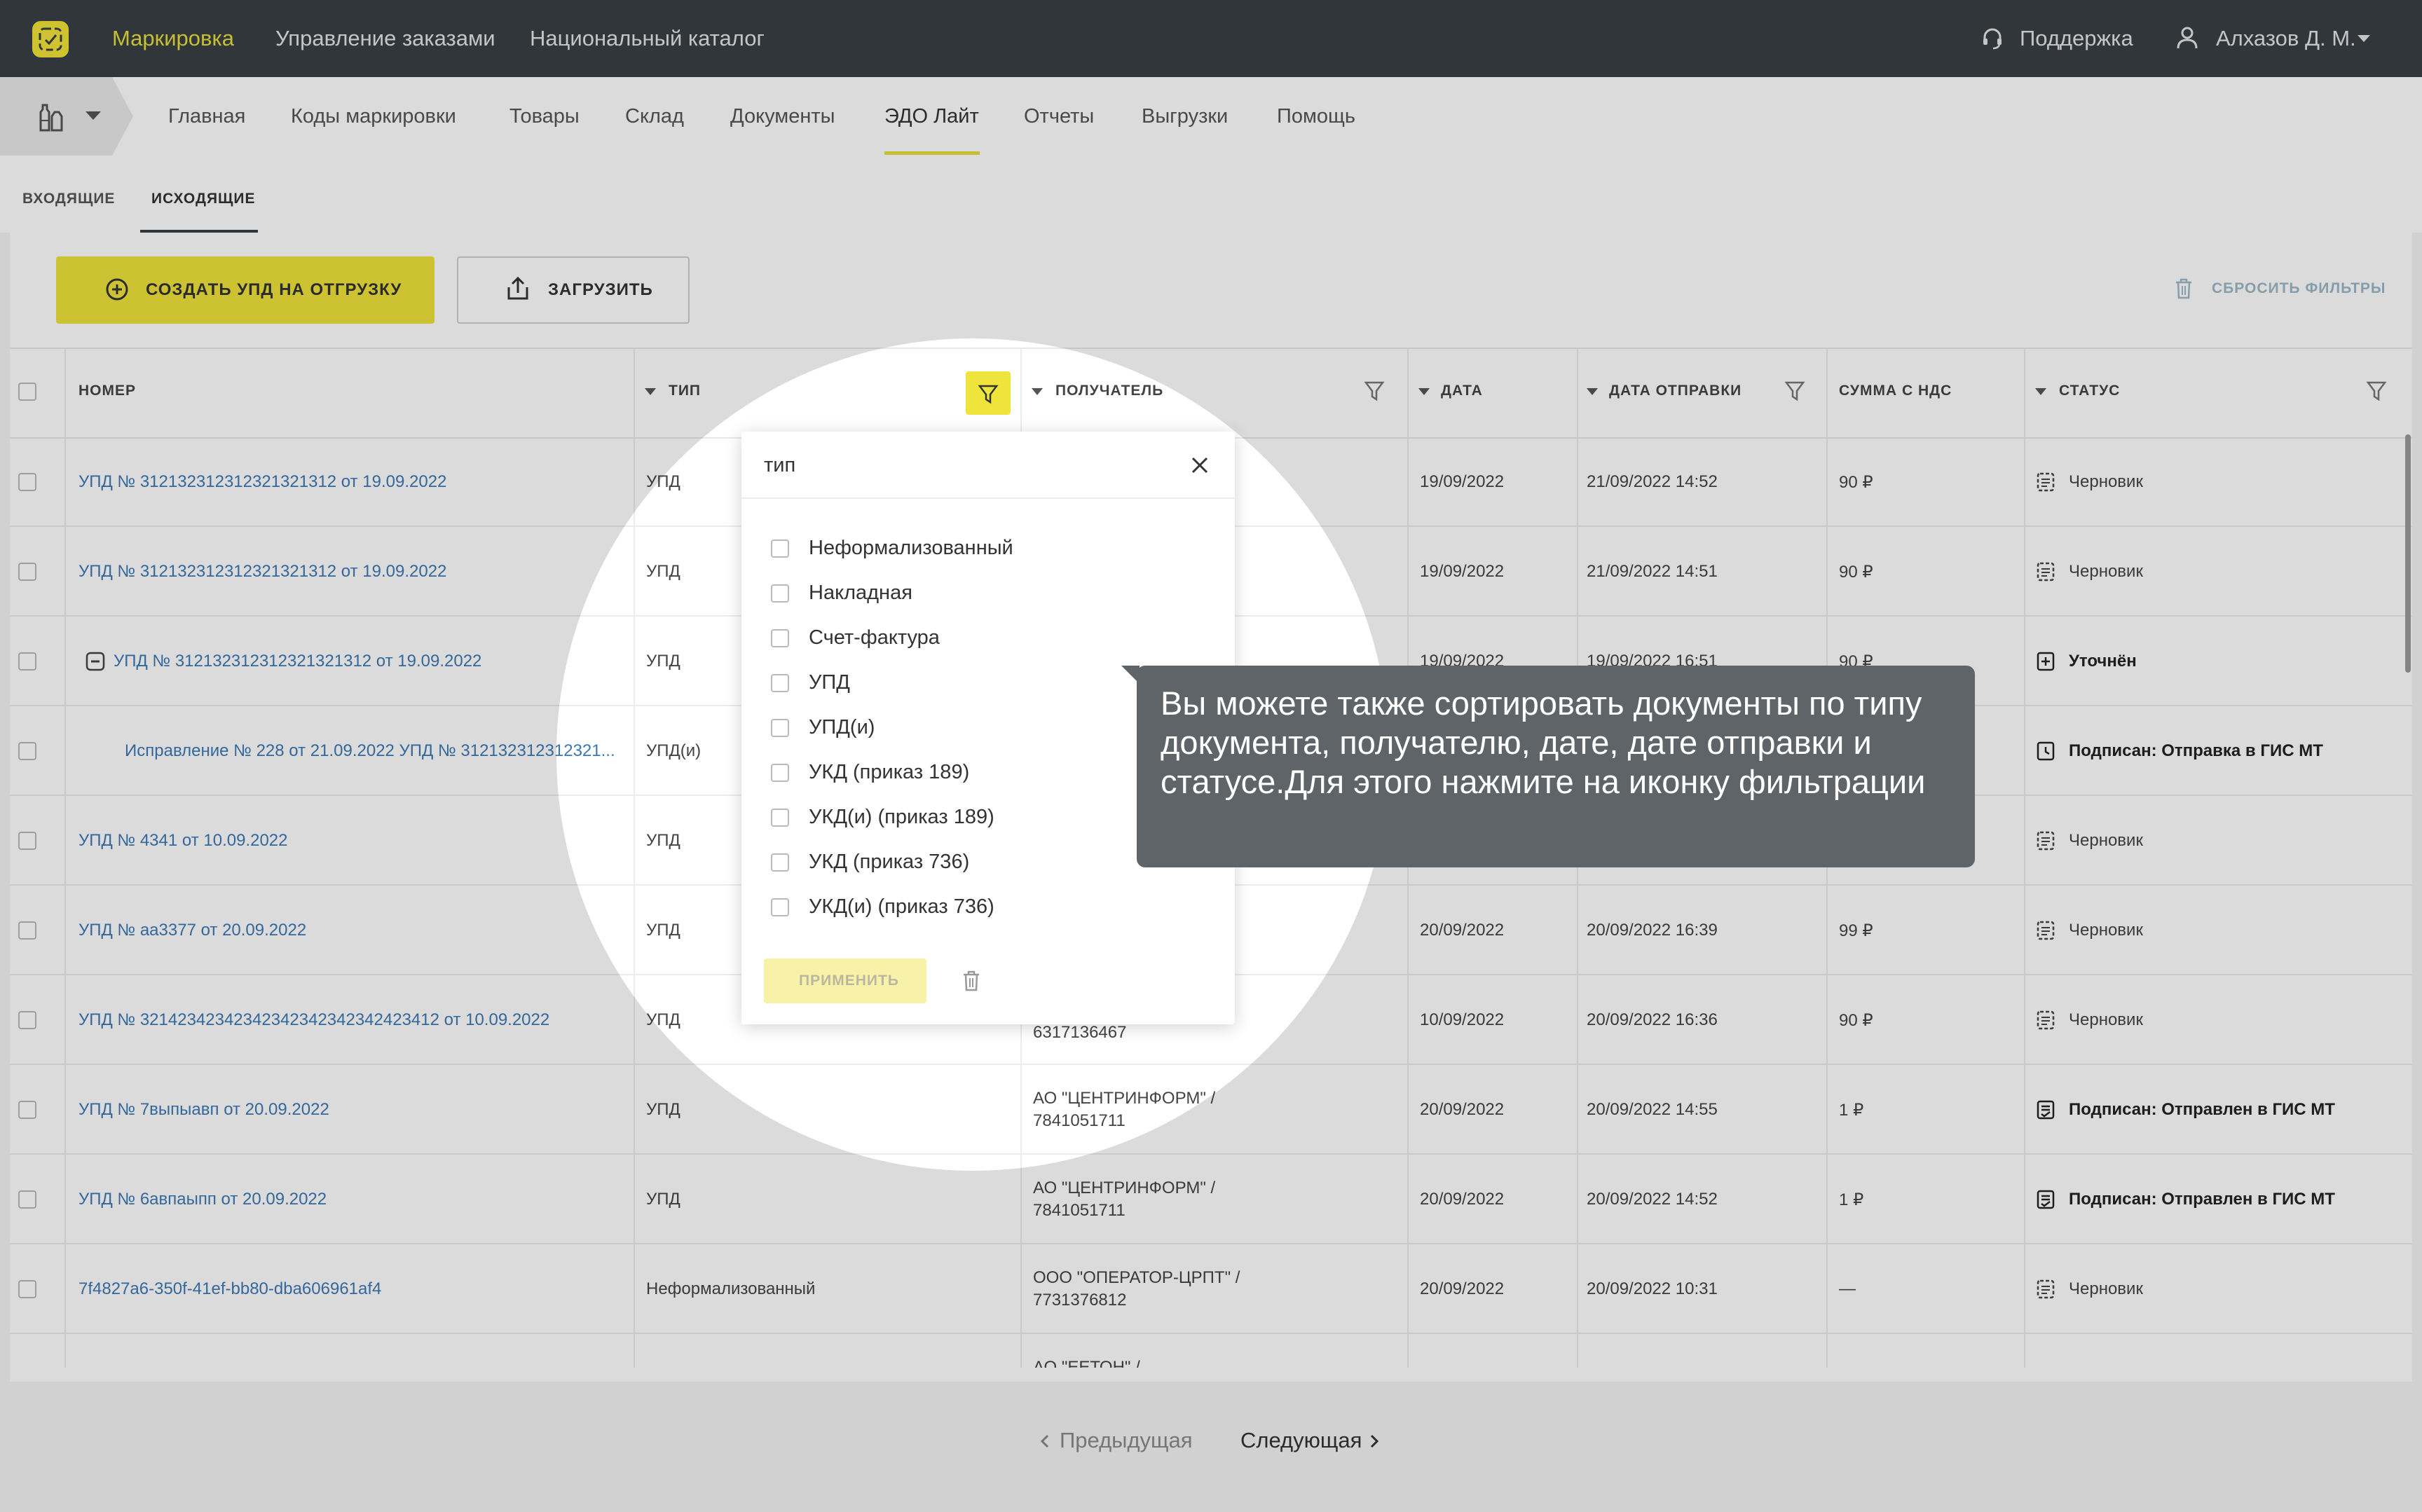 The image size is (2422, 1512). What do you see at coordinates (634, 859) in the screenshot?
I see `column-divider` at bounding box center [634, 859].